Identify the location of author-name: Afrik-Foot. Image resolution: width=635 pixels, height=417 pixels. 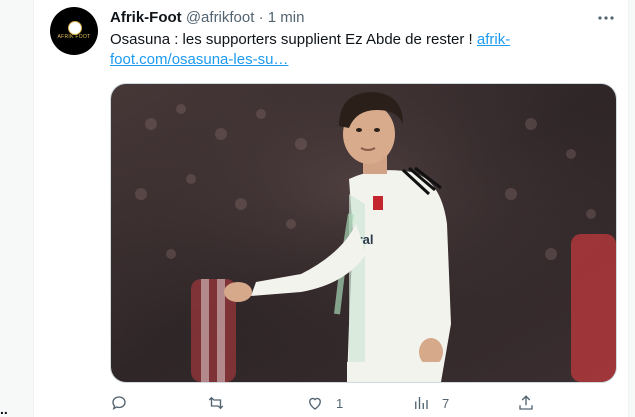
(146, 17).